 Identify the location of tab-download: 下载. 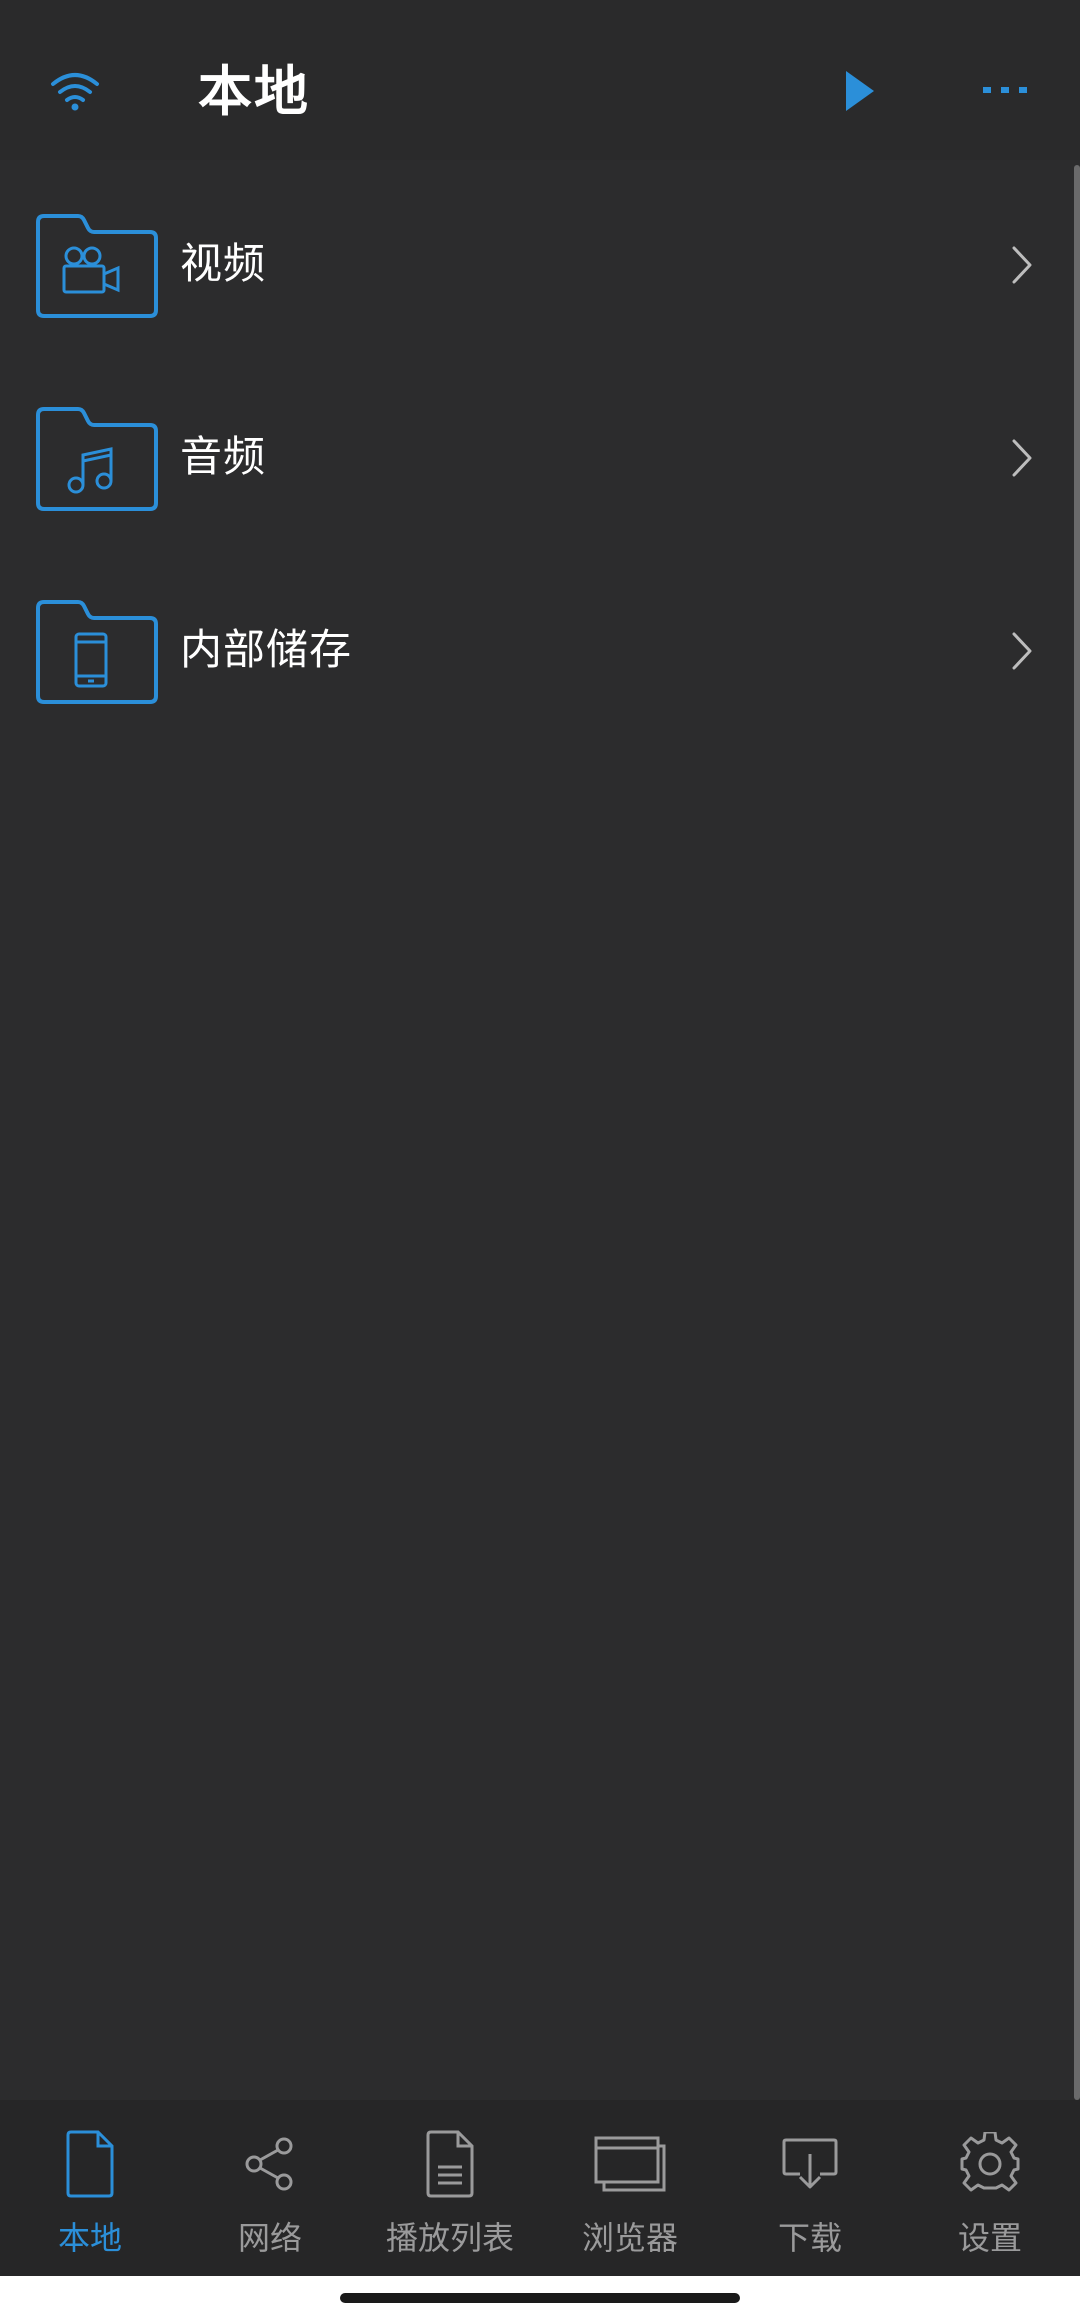
(810, 2188).